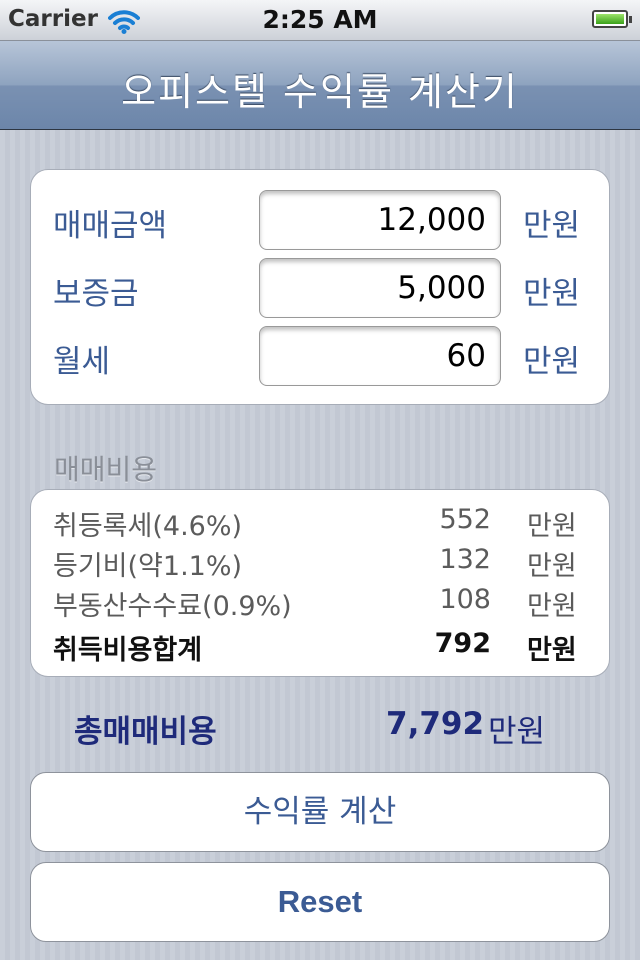  I want to click on status-bar: Carrier 2:25 AM, so click(320, 20).